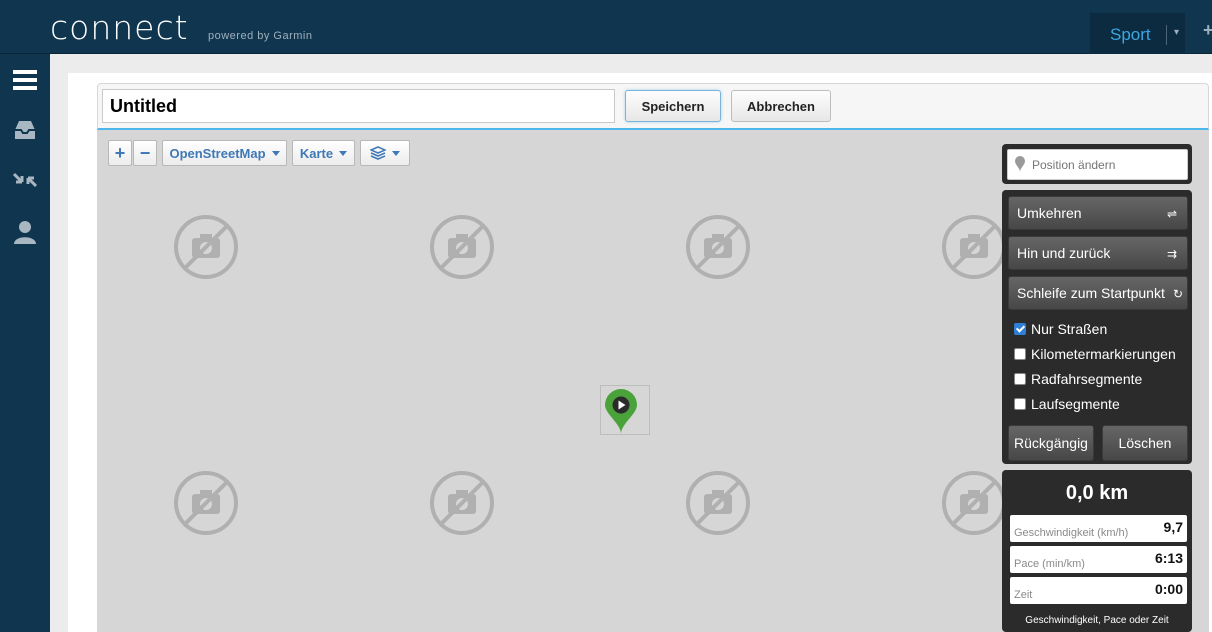 This screenshot has height=632, width=1212. I want to click on location-pin-icon, so click(1020, 164).